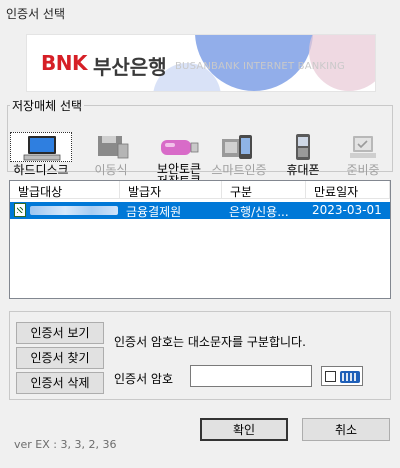 This screenshot has width=400, height=468. Describe the element at coordinates (60, 333) in the screenshot. I see `view-certificate-button: 인증서 보기` at that location.